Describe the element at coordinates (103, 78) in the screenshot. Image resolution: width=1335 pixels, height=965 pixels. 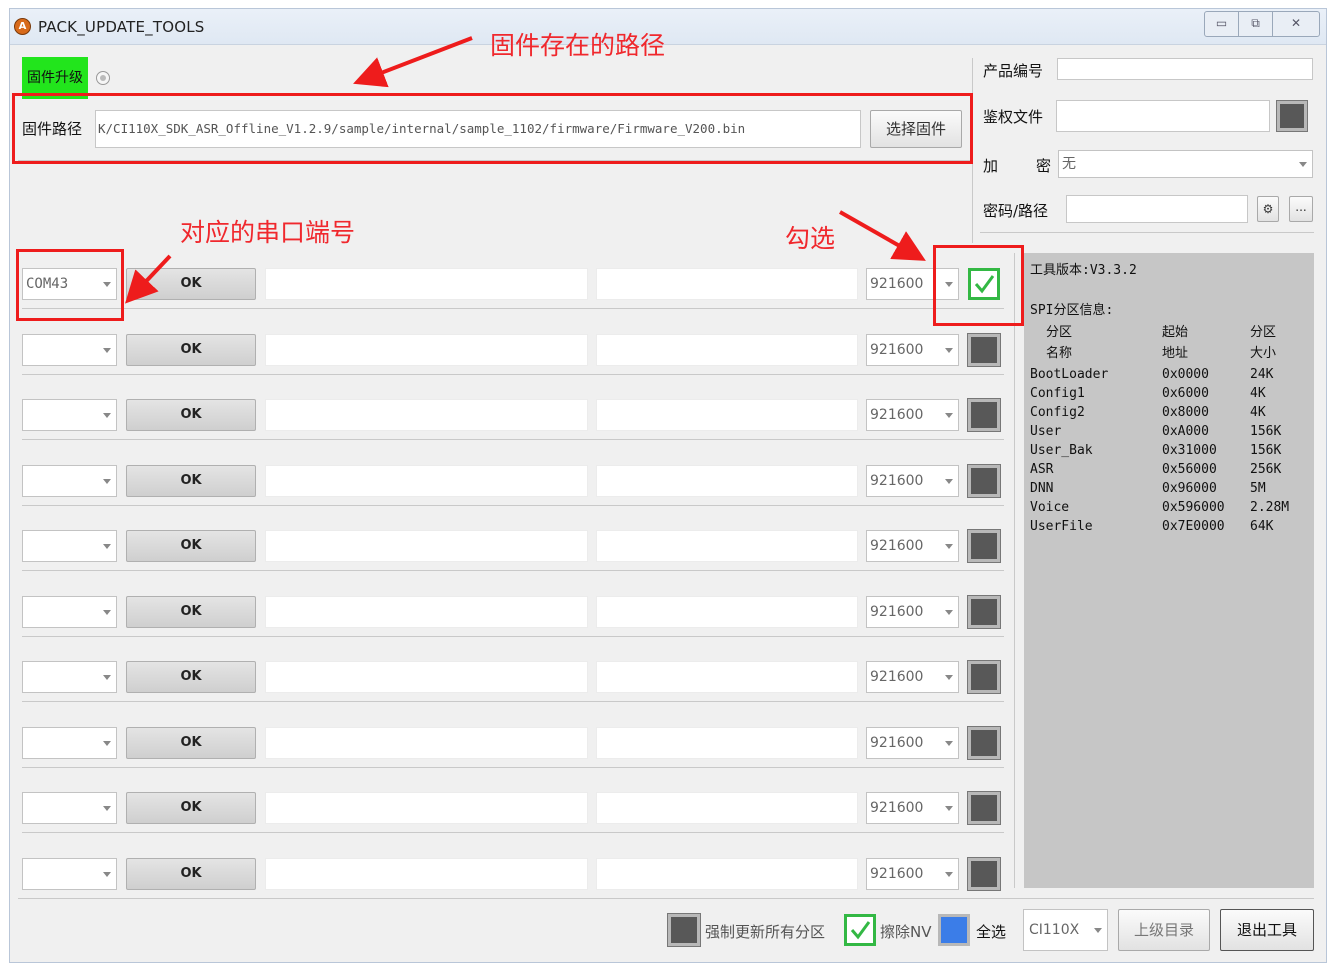
I see `radio-icon` at that location.